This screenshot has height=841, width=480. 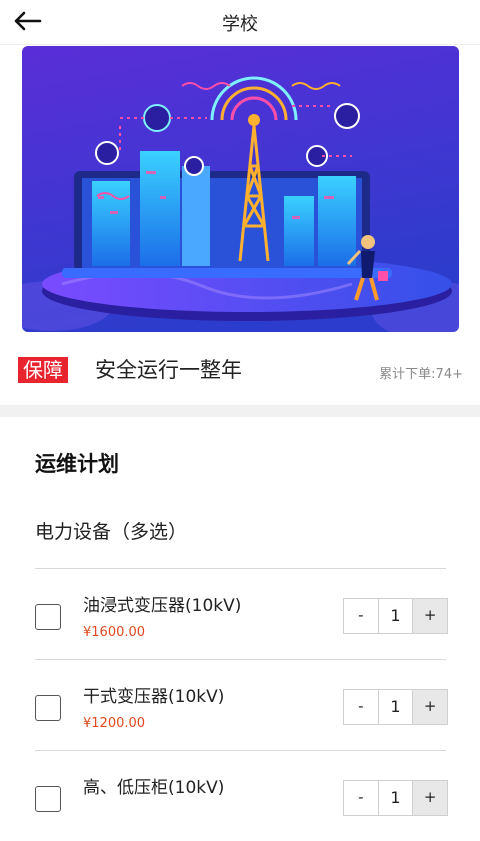 What do you see at coordinates (240, 411) in the screenshot?
I see `section-divider` at bounding box center [240, 411].